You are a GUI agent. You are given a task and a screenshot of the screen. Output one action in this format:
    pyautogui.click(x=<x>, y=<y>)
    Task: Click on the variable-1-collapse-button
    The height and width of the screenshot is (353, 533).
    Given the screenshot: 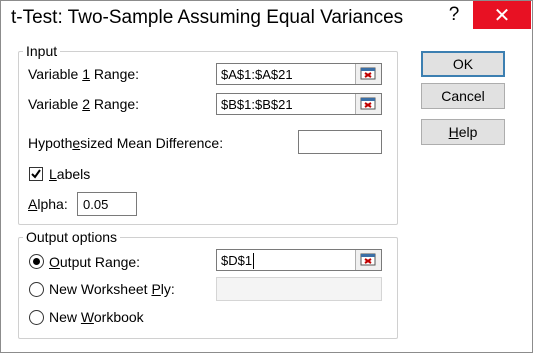 What is the action you would take?
    pyautogui.click(x=368, y=74)
    